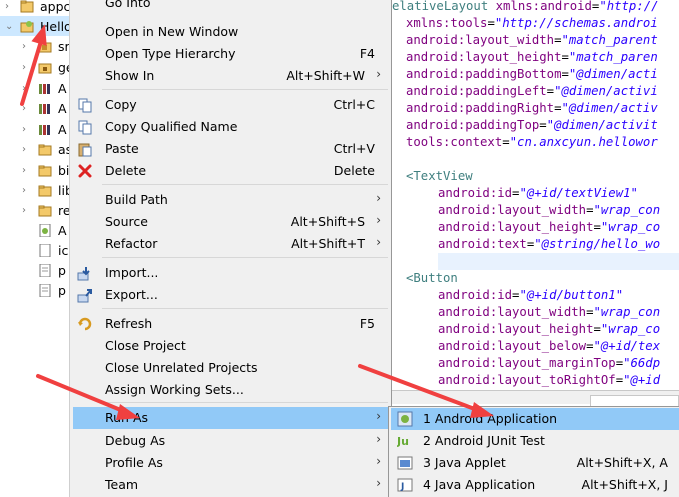  Describe the element at coordinates (231, 463) in the screenshot. I see `menu-item-profile-as: Profile As ›` at that location.